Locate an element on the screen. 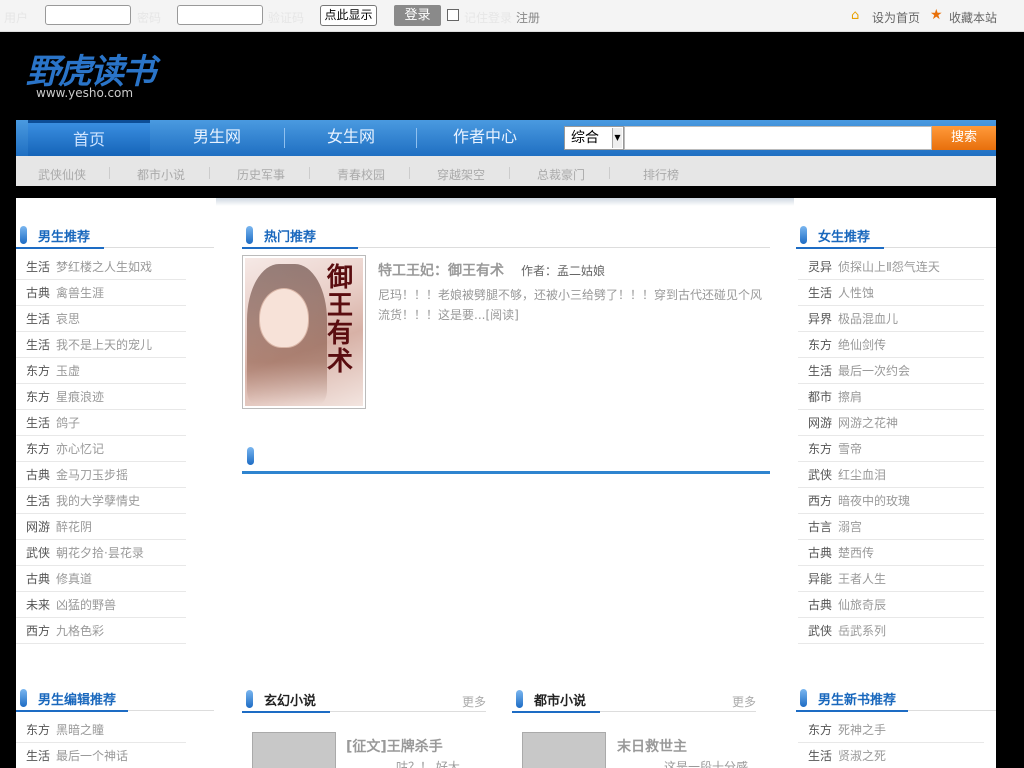  list-item: 西方 九格色彩 is located at coordinates (101, 631).